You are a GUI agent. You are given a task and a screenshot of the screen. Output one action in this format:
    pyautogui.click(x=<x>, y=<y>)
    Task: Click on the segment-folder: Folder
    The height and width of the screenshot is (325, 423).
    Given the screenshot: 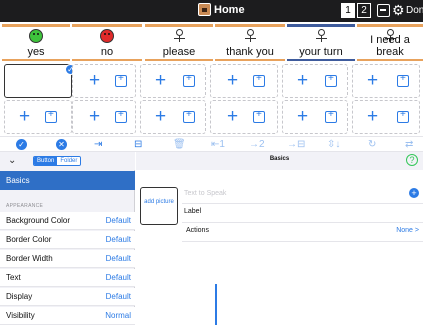 What is the action you would take?
    pyautogui.click(x=69, y=161)
    